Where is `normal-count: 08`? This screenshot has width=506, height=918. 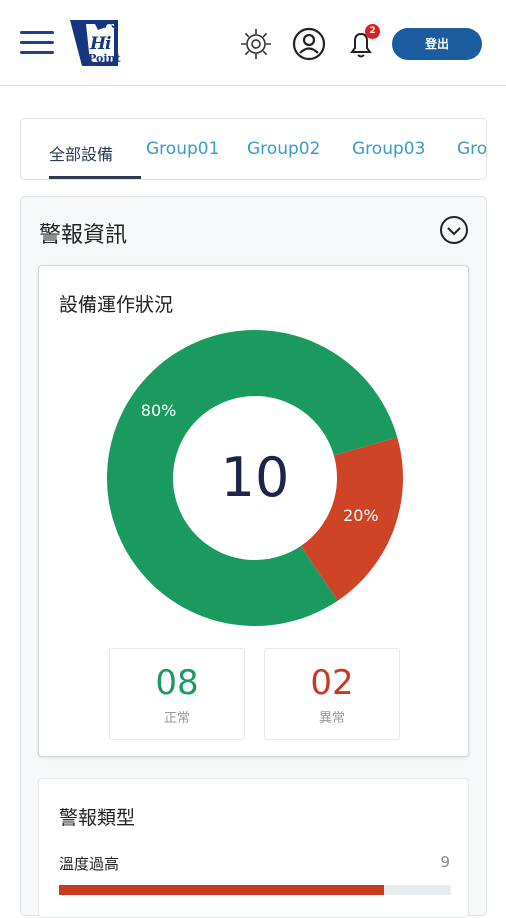 normal-count: 08 is located at coordinates (177, 683).